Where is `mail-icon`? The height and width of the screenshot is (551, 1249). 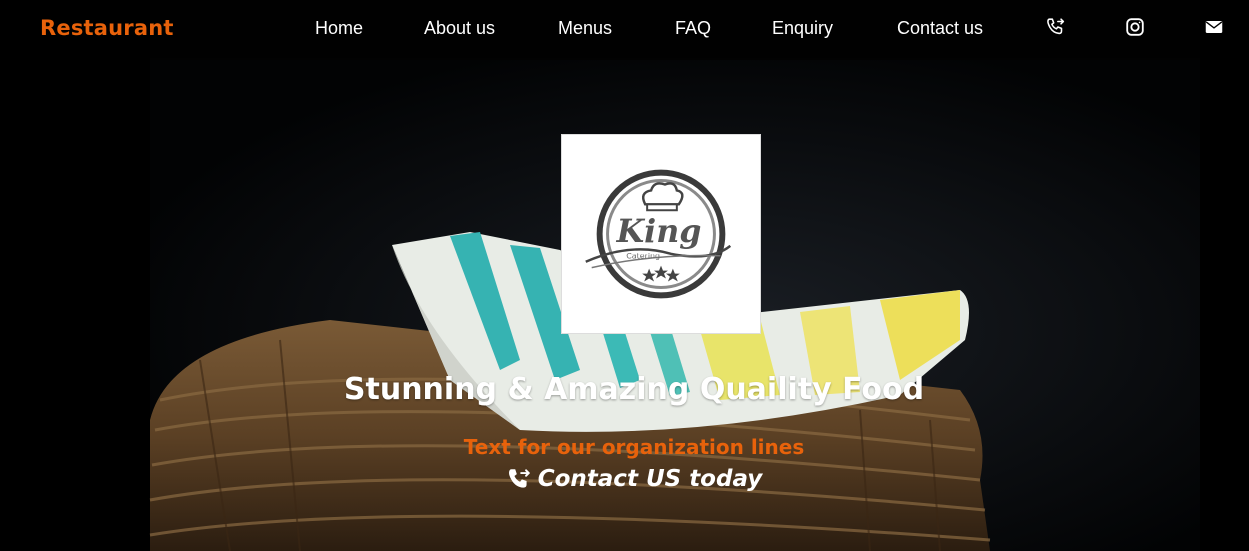
mail-icon is located at coordinates (1214, 27).